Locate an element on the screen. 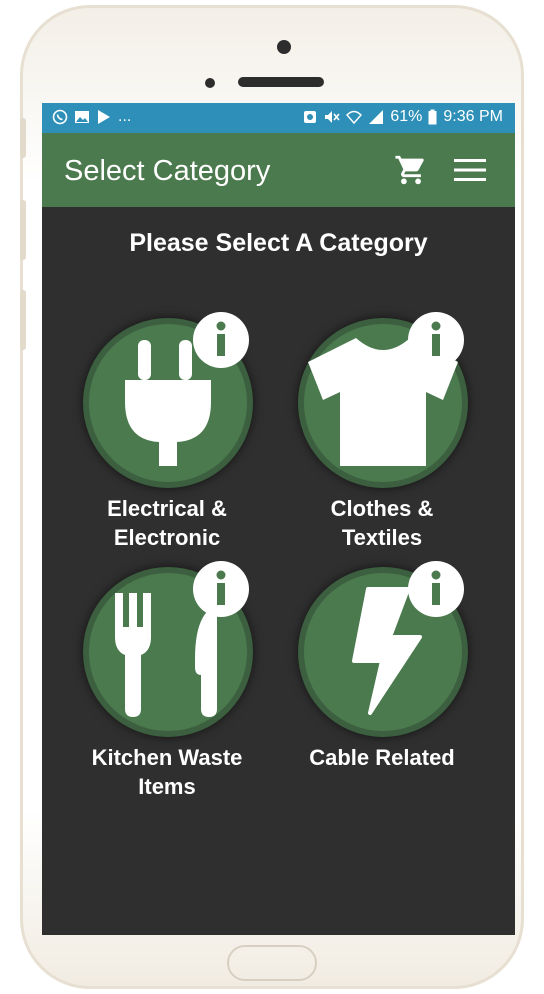 This screenshot has width=544, height=994. mute-icon is located at coordinates (332, 117).